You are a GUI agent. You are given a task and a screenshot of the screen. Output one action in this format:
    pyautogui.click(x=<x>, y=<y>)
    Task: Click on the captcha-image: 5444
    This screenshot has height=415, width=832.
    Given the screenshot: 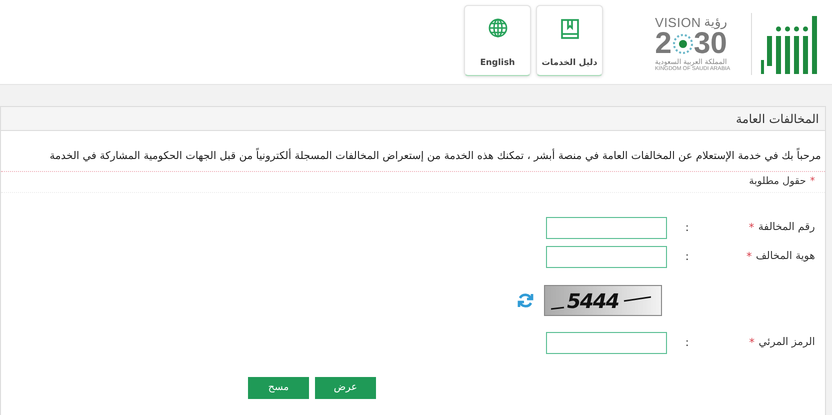 What is the action you would take?
    pyautogui.click(x=603, y=300)
    